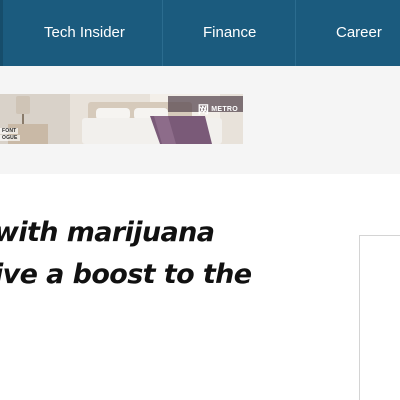 This screenshot has width=400, height=400. What do you see at coordinates (359, 33) in the screenshot?
I see `nav-item-career: Career` at bounding box center [359, 33].